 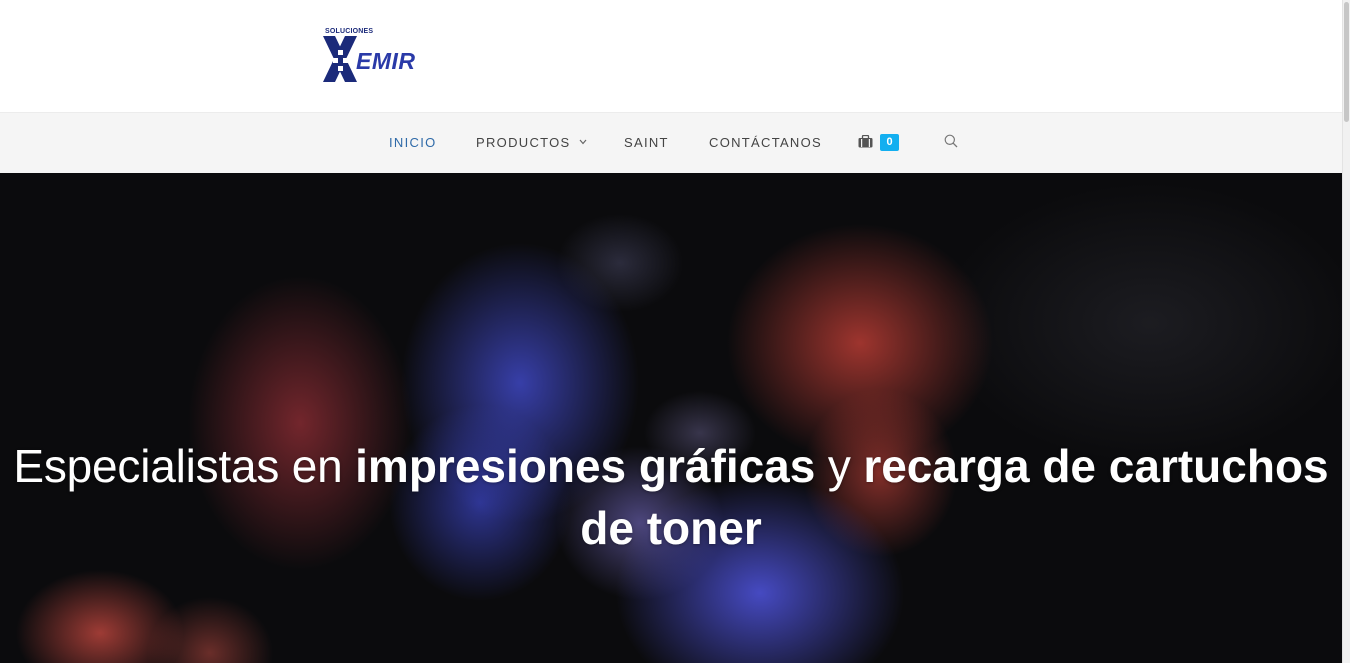 What do you see at coordinates (865, 141) in the screenshot?
I see `shopping-bag-icon` at bounding box center [865, 141].